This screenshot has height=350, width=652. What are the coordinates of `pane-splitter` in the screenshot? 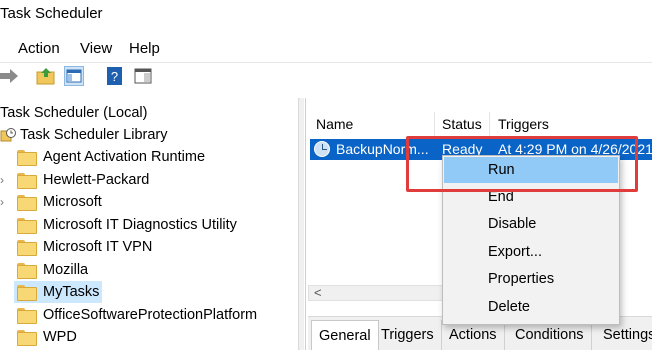 It's located at (301, 224).